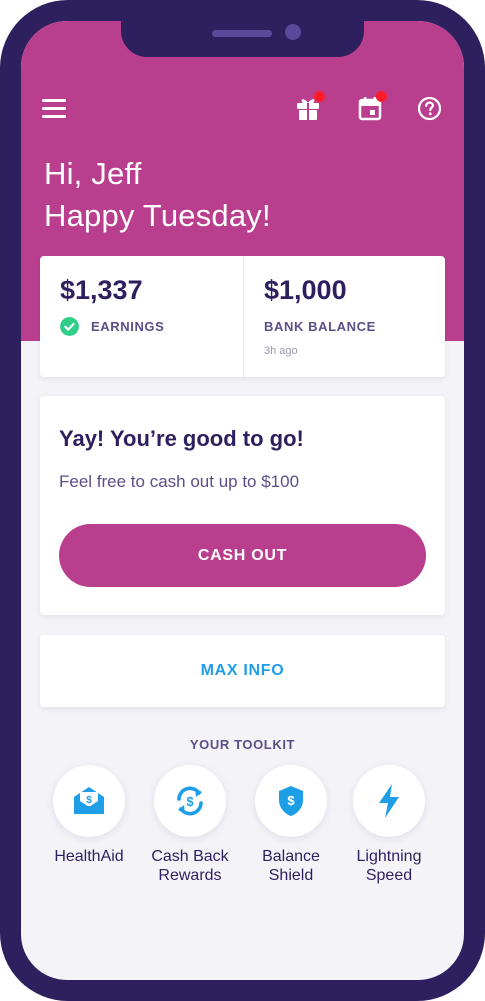 The height and width of the screenshot is (1001, 485). I want to click on max-info-button: MAX INFO, so click(242, 671).